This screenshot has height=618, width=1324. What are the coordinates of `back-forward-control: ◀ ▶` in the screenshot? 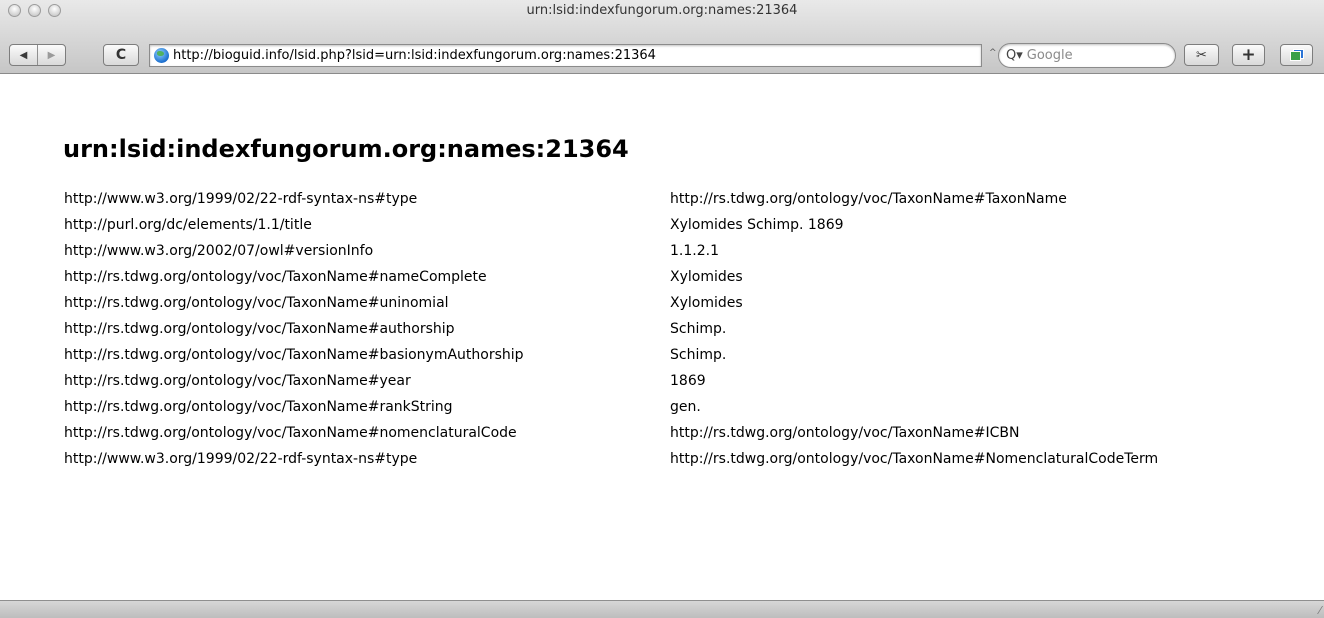 It's located at (37, 55).